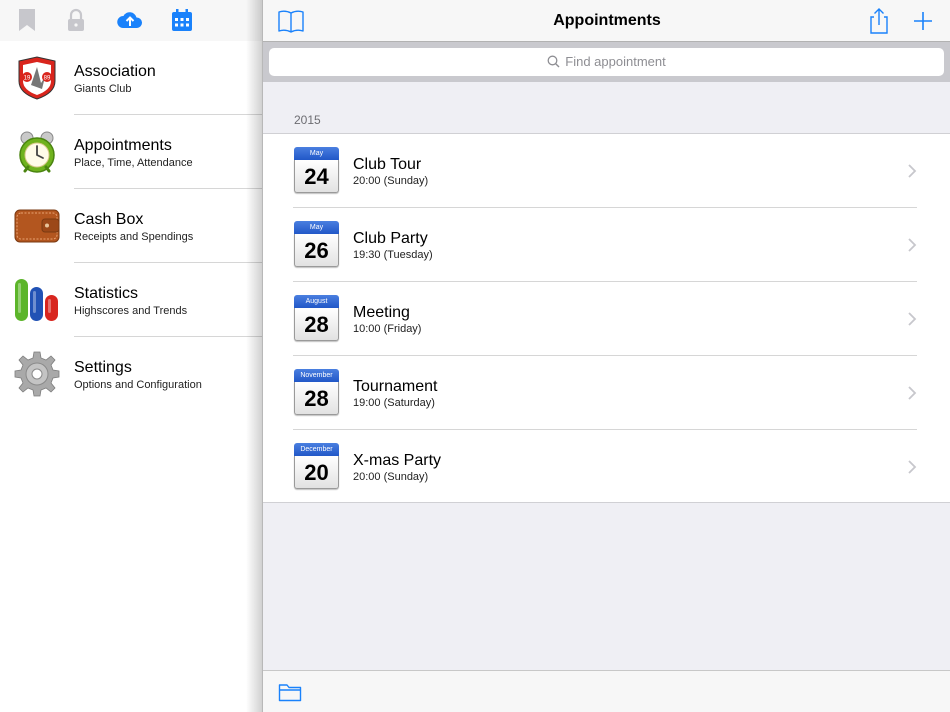 This screenshot has height=712, width=950. I want to click on alarm-clock-icon, so click(37, 152).